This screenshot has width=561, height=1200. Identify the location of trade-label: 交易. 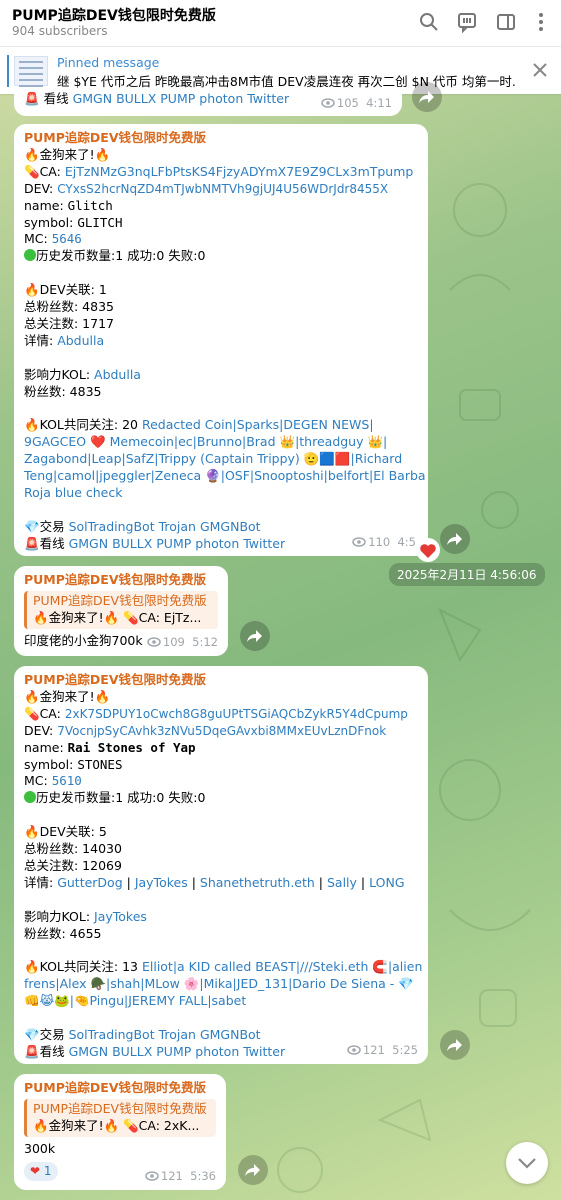
(54, 526).